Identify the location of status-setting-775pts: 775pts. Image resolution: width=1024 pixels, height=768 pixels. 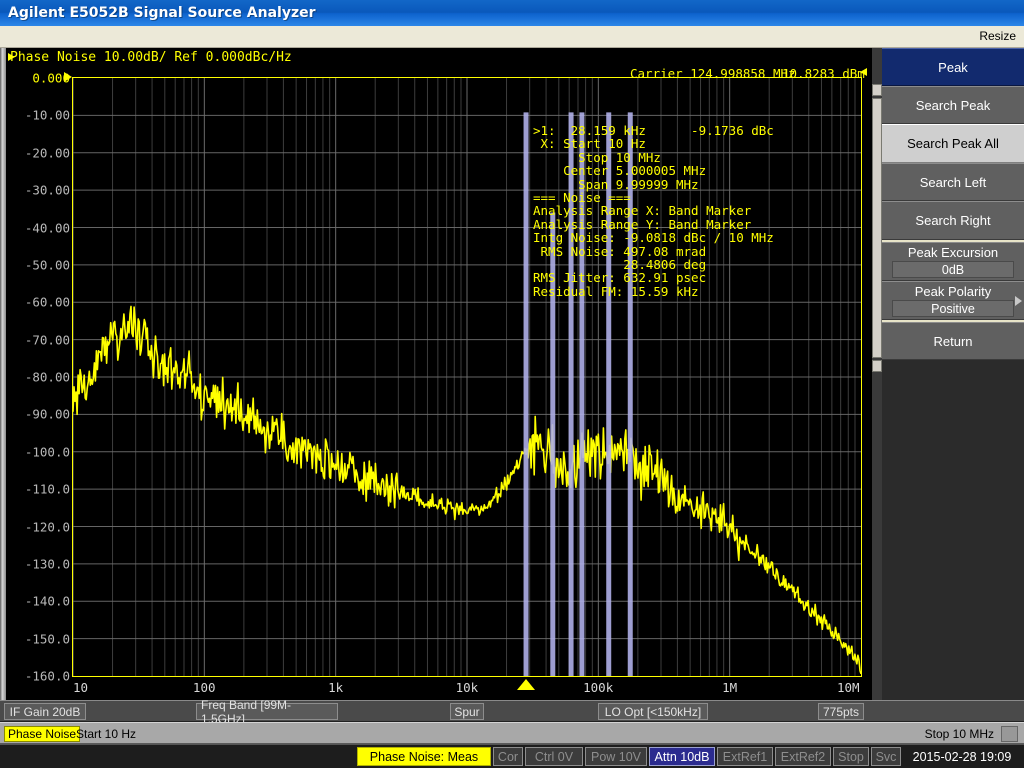
(841, 711).